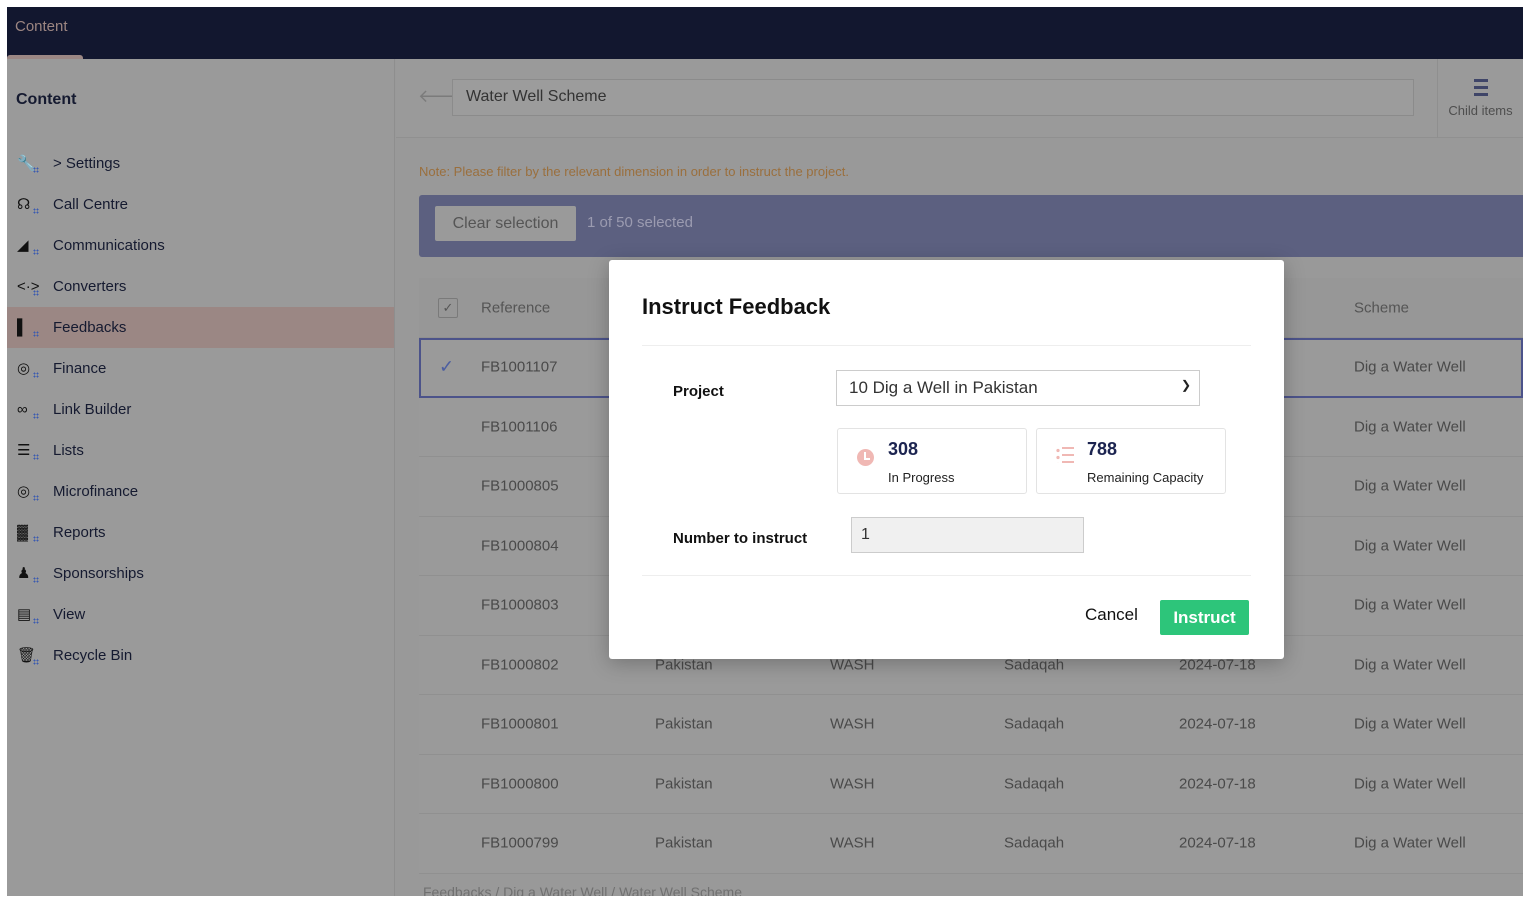 The width and height of the screenshot is (1531, 903). I want to click on project-select-value: 10 Dig a Well in Pakistan, so click(943, 387).